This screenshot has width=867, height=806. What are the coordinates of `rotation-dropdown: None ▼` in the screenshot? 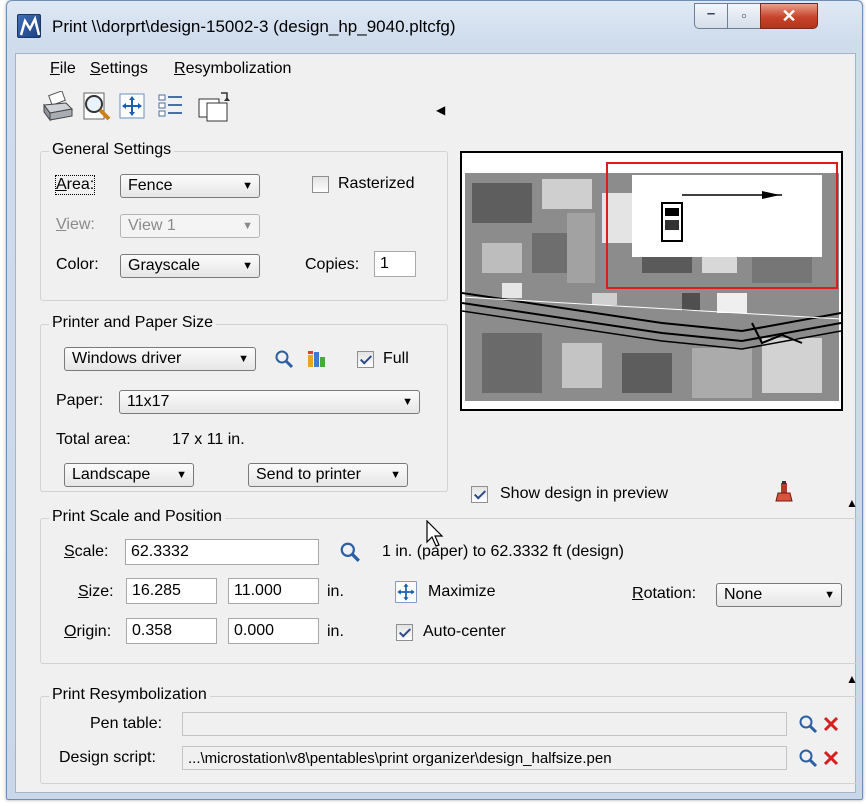 It's located at (779, 595).